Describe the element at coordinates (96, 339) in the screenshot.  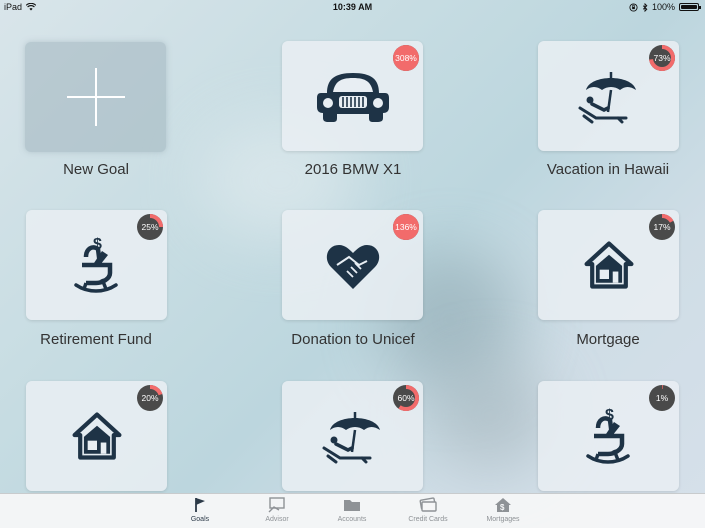
I see `goal-label-retirement: Retirement Fund` at that location.